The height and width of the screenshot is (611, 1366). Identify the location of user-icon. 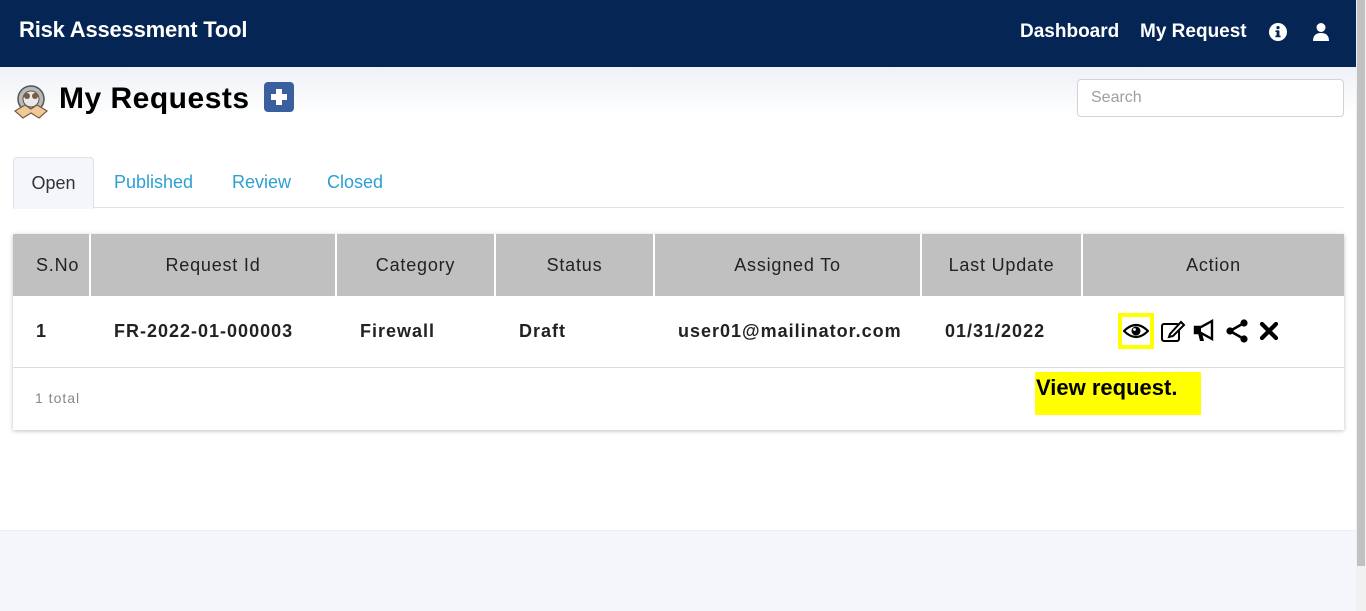
(1321, 32).